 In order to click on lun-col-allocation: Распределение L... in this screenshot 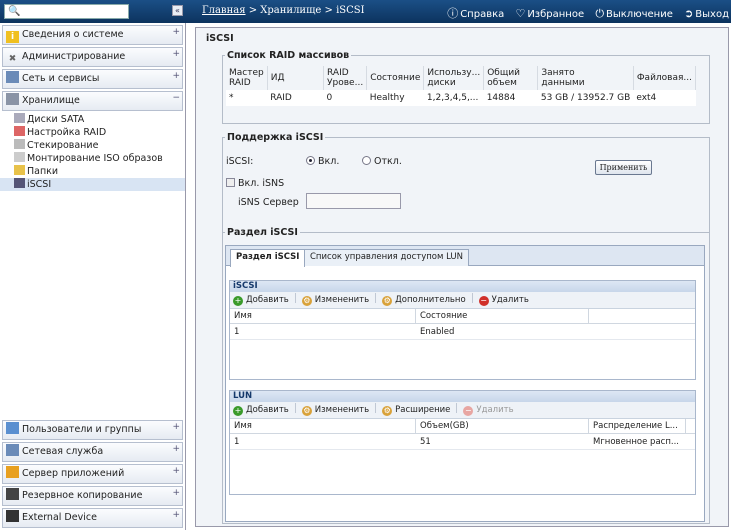, I will do `click(635, 426)`.